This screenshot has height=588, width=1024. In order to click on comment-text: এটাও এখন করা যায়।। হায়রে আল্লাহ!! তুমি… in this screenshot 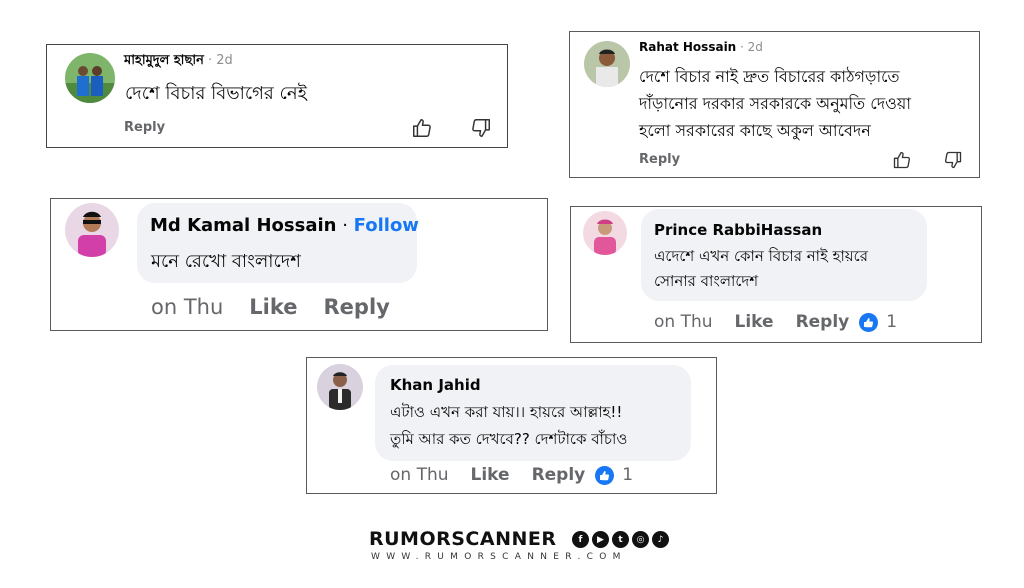, I will do `click(508, 426)`.